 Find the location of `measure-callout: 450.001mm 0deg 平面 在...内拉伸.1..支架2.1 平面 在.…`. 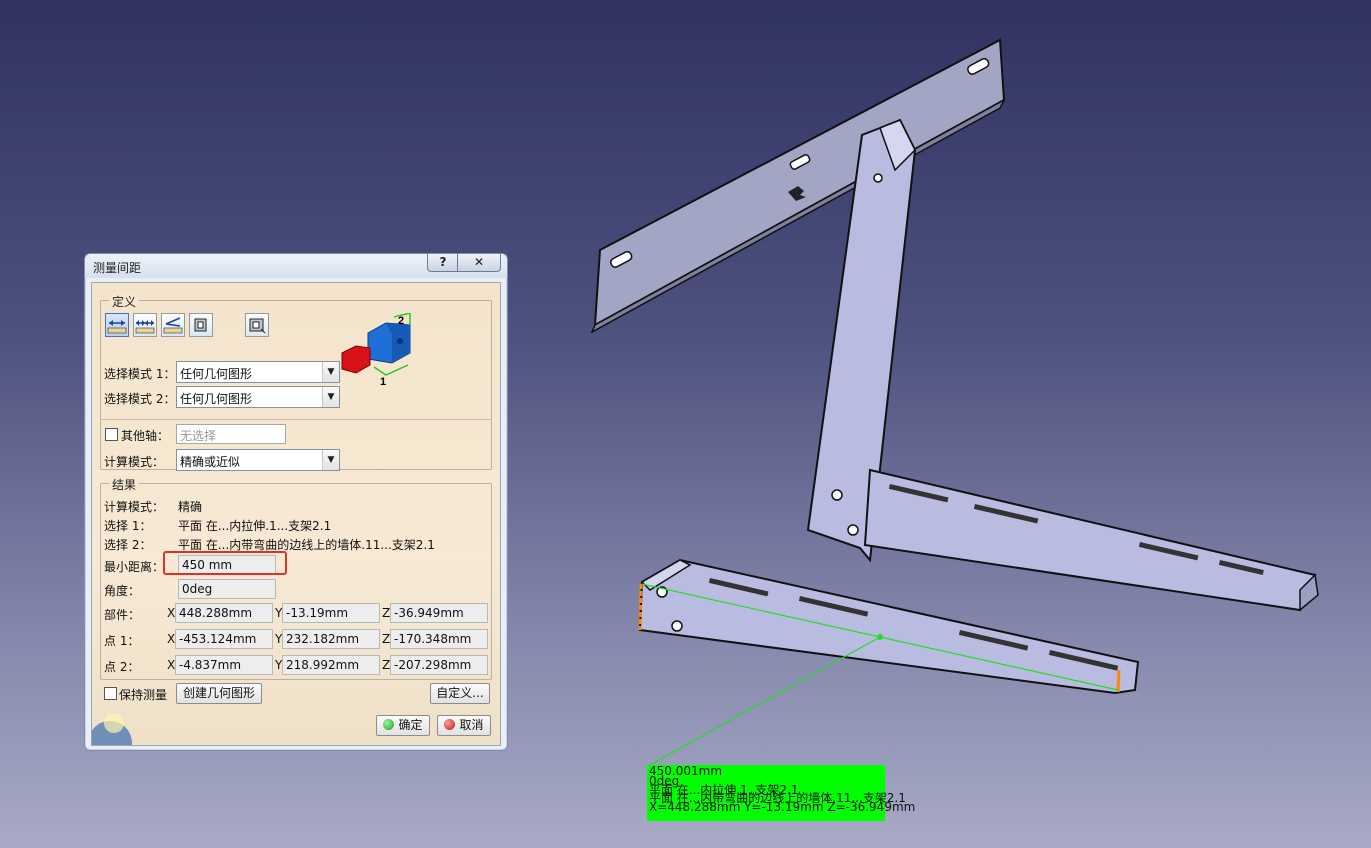

measure-callout: 450.001mm 0deg 平面 在...内拉伸.1..支架2.1 平面 在.… is located at coordinates (781, 793).